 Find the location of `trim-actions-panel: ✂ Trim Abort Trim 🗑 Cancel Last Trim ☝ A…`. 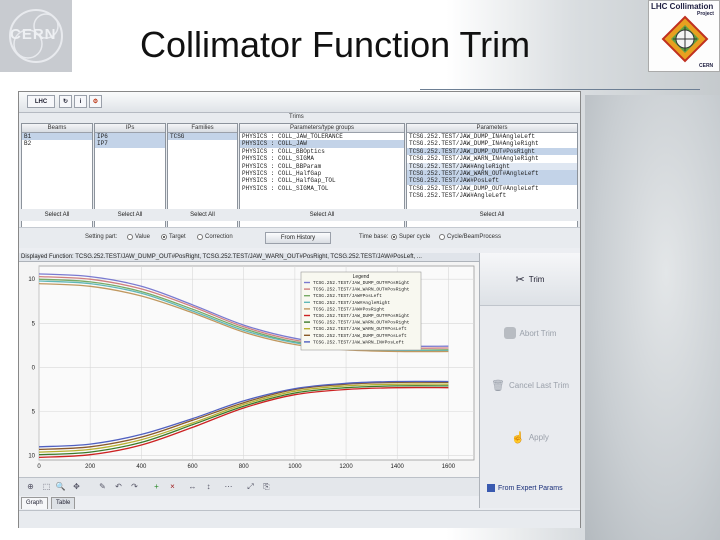

trim-actions-panel: ✂ Trim Abort Trim 🗑 Cancel Last Trim ☝ A… is located at coordinates (529, 380).